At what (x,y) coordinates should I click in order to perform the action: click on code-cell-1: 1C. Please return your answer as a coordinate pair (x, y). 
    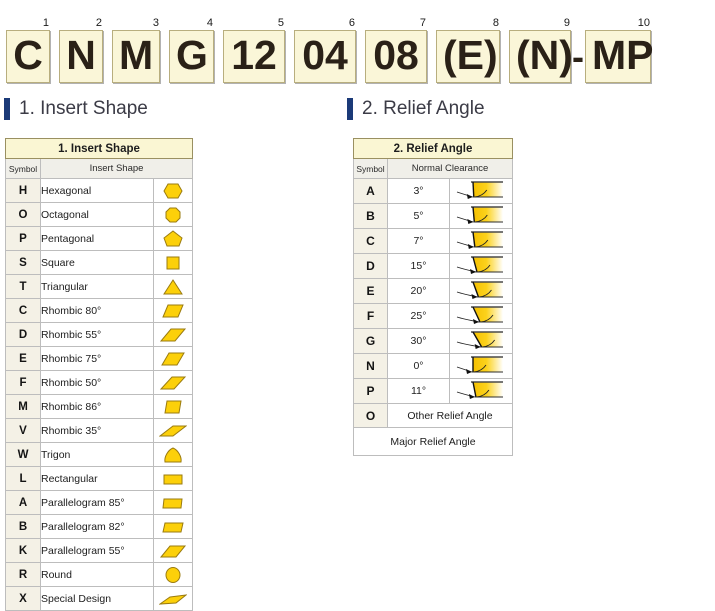
    Looking at the image, I should click on (28, 50).